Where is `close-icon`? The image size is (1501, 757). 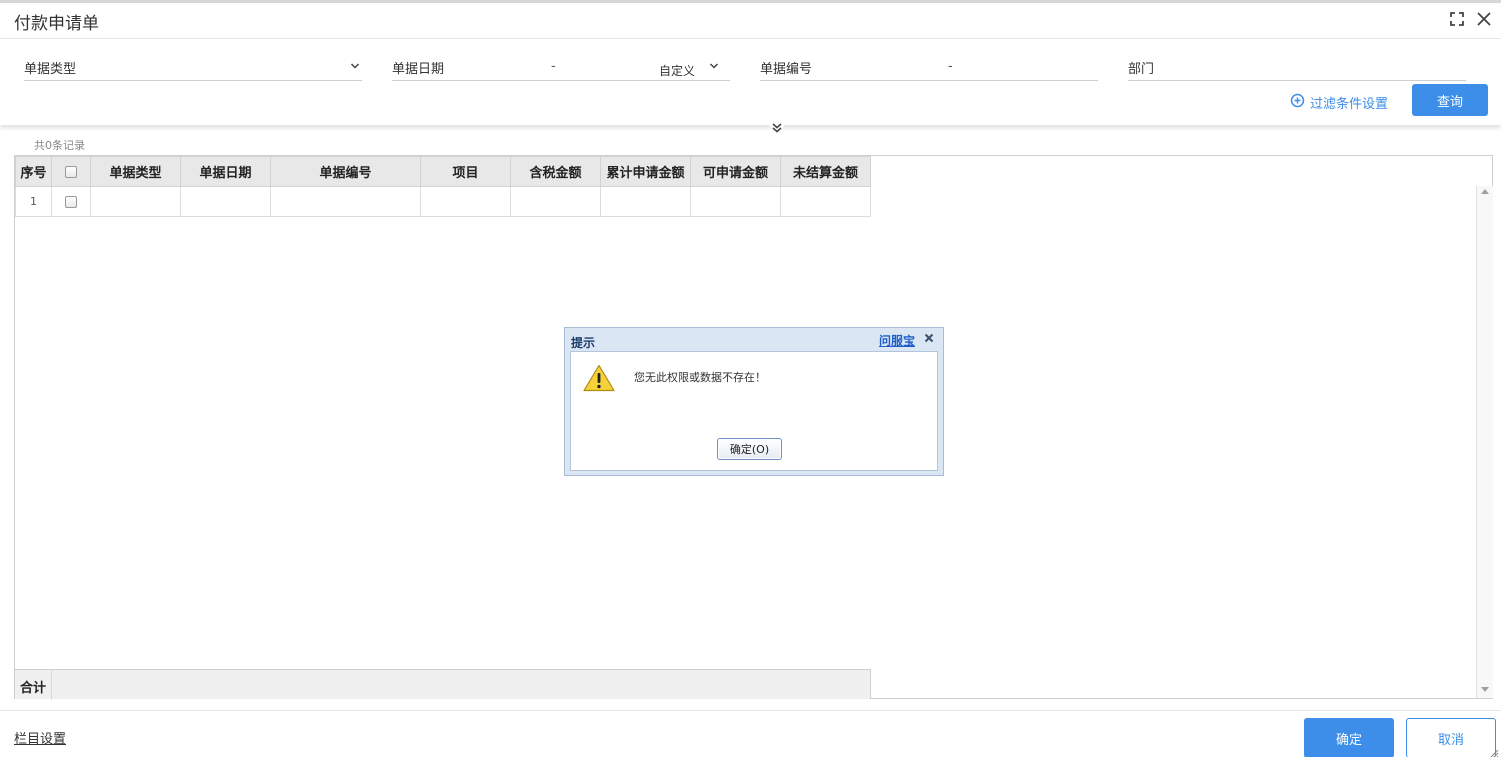
close-icon is located at coordinates (1484, 19).